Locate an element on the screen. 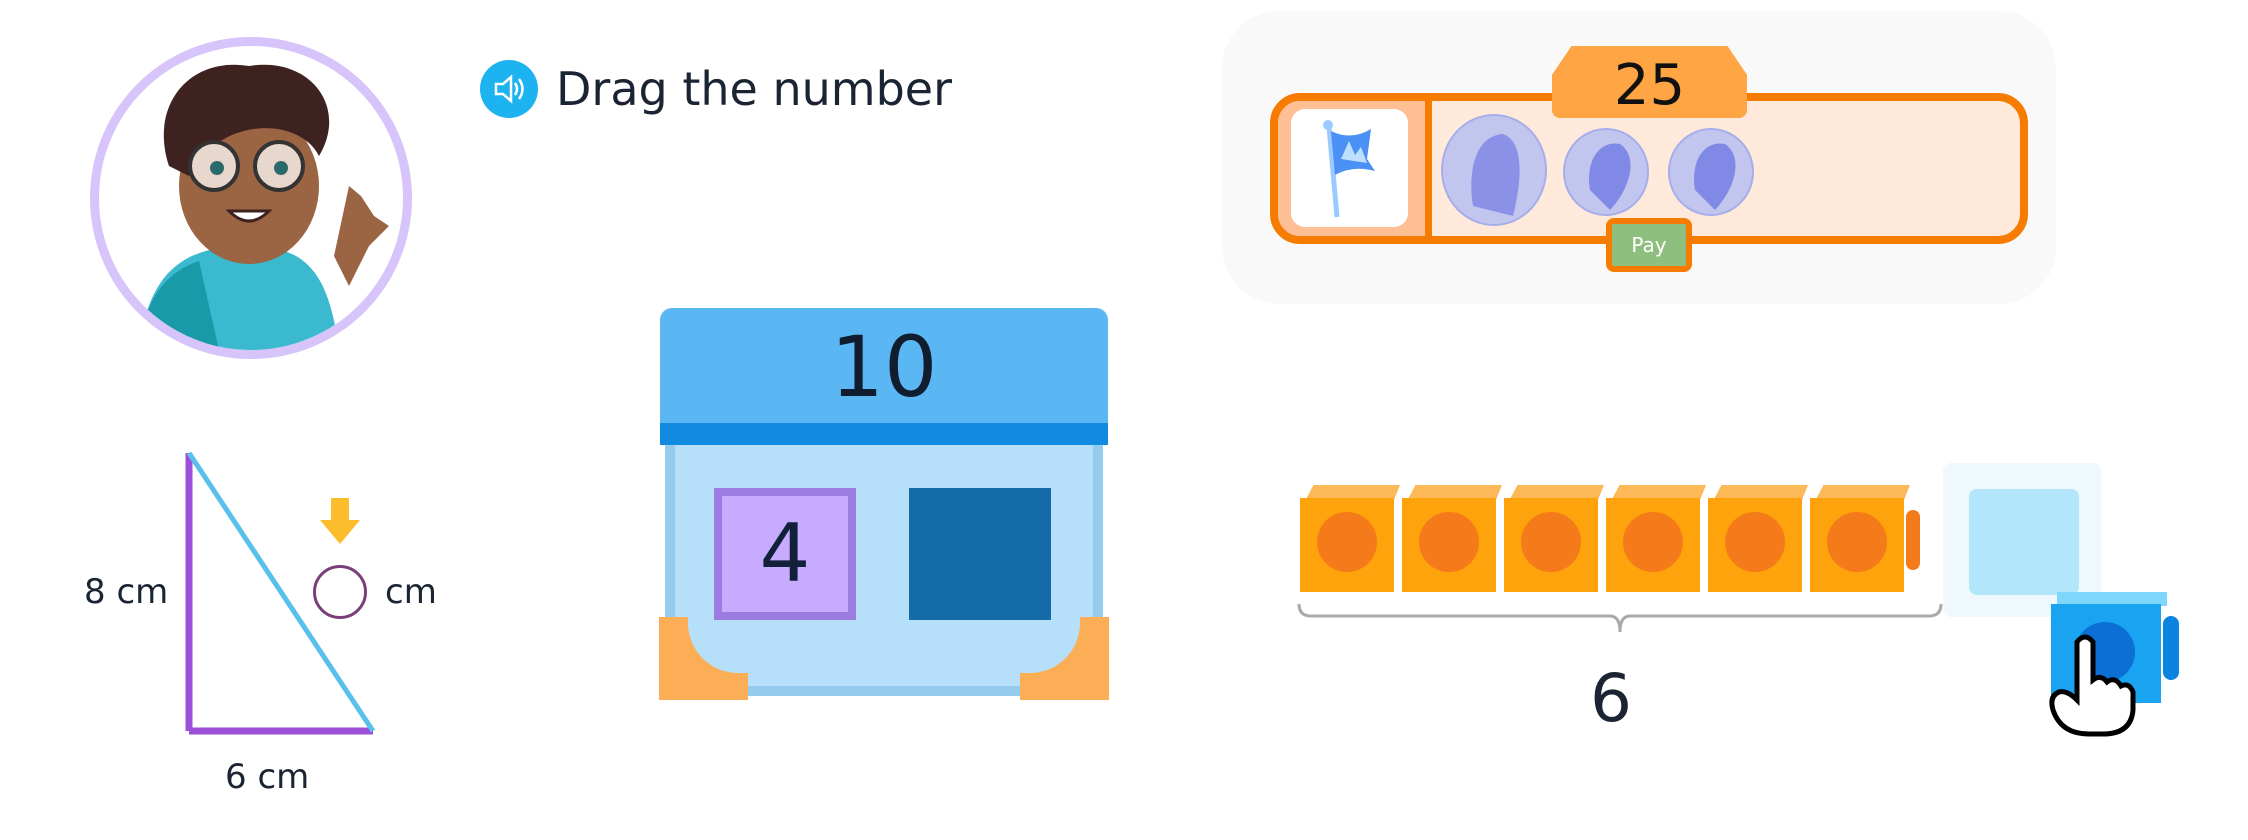  jefferson-portrait-icon is located at coordinates (1495, 175).